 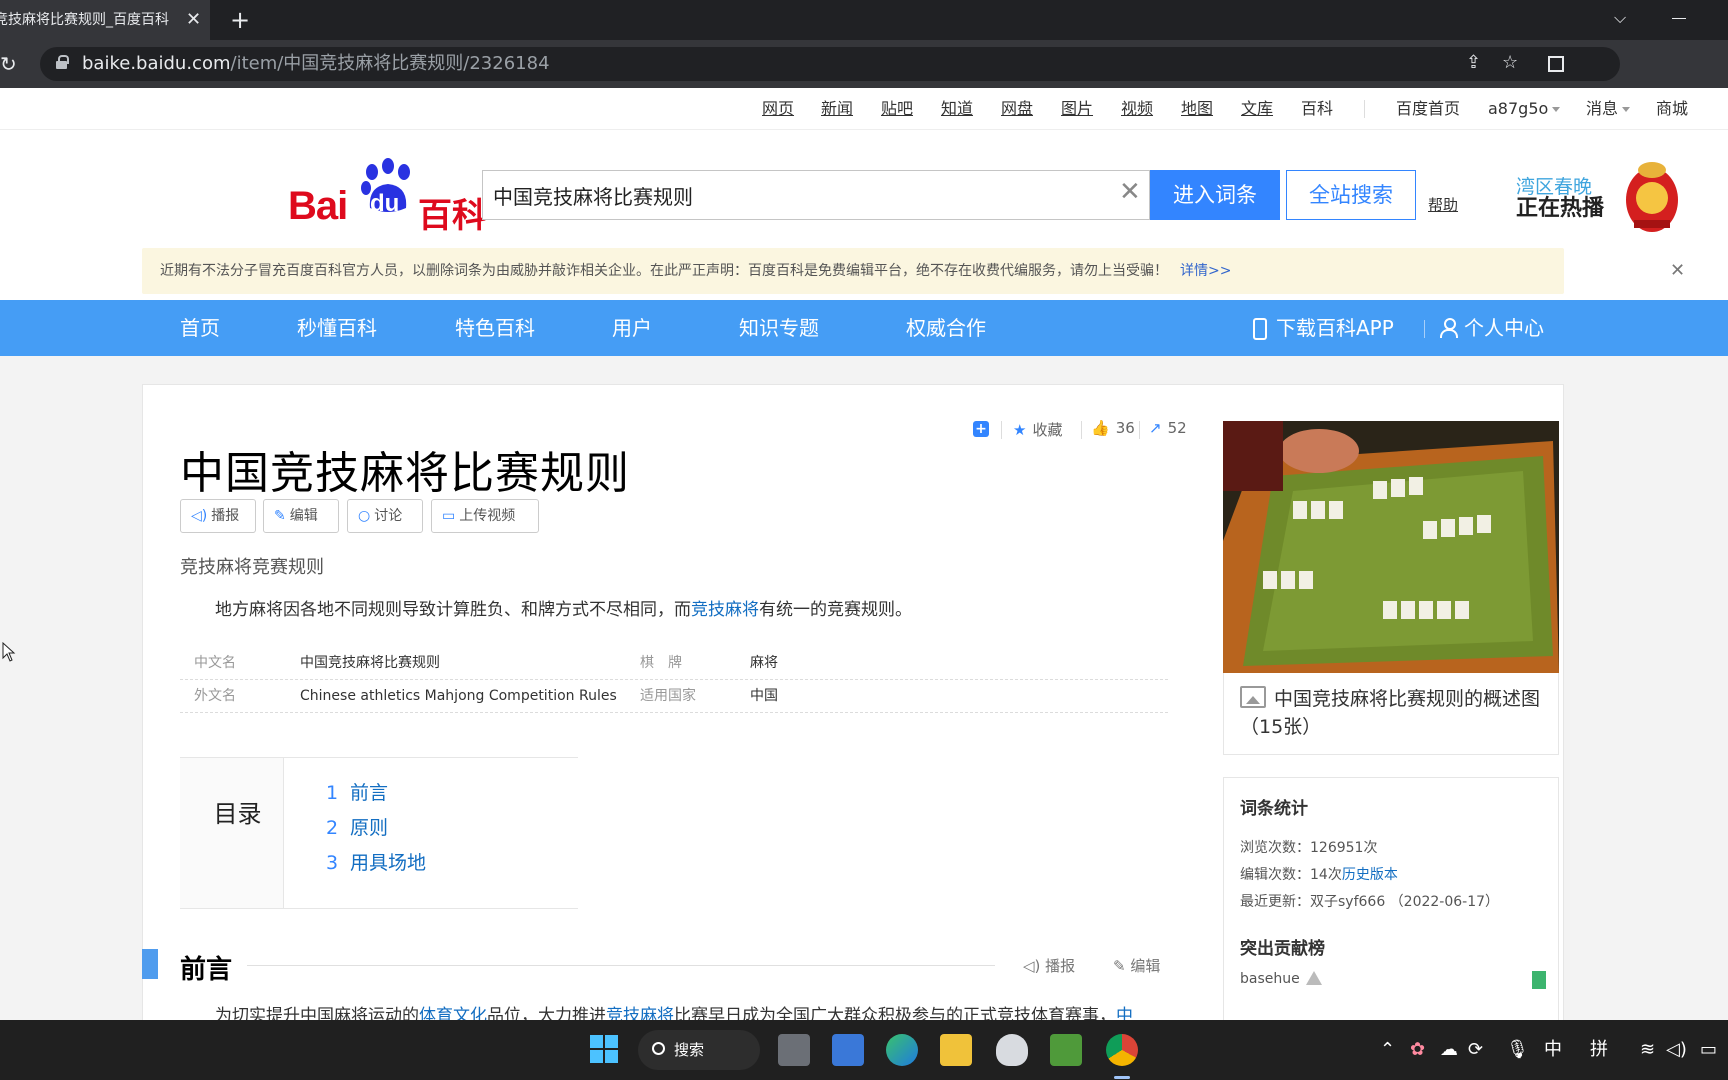 I want to click on toplink-map: 地图, so click(x=1197, y=109).